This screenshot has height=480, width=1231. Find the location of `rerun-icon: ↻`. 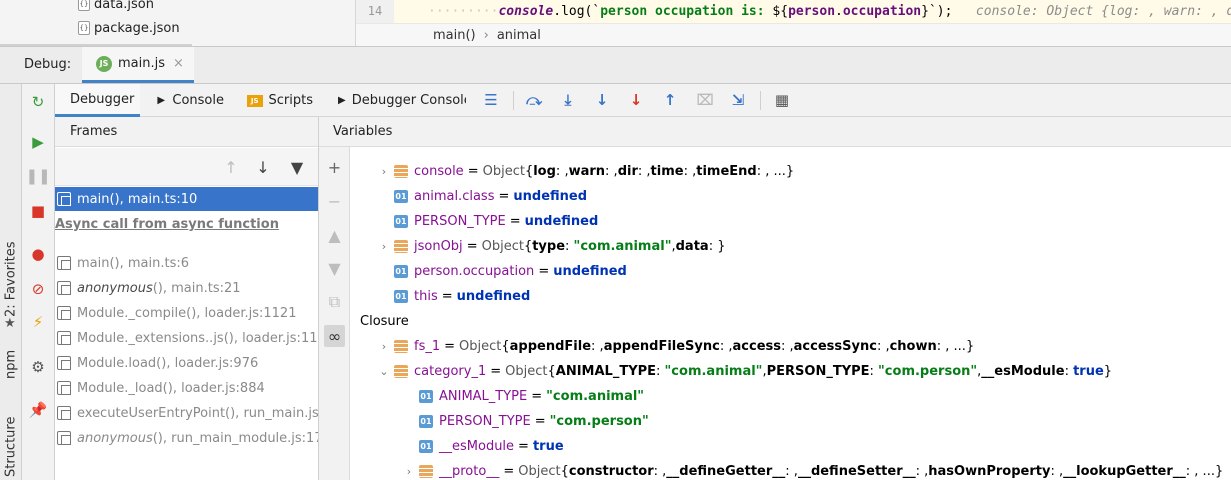

rerun-icon: ↻ is located at coordinates (38, 102).